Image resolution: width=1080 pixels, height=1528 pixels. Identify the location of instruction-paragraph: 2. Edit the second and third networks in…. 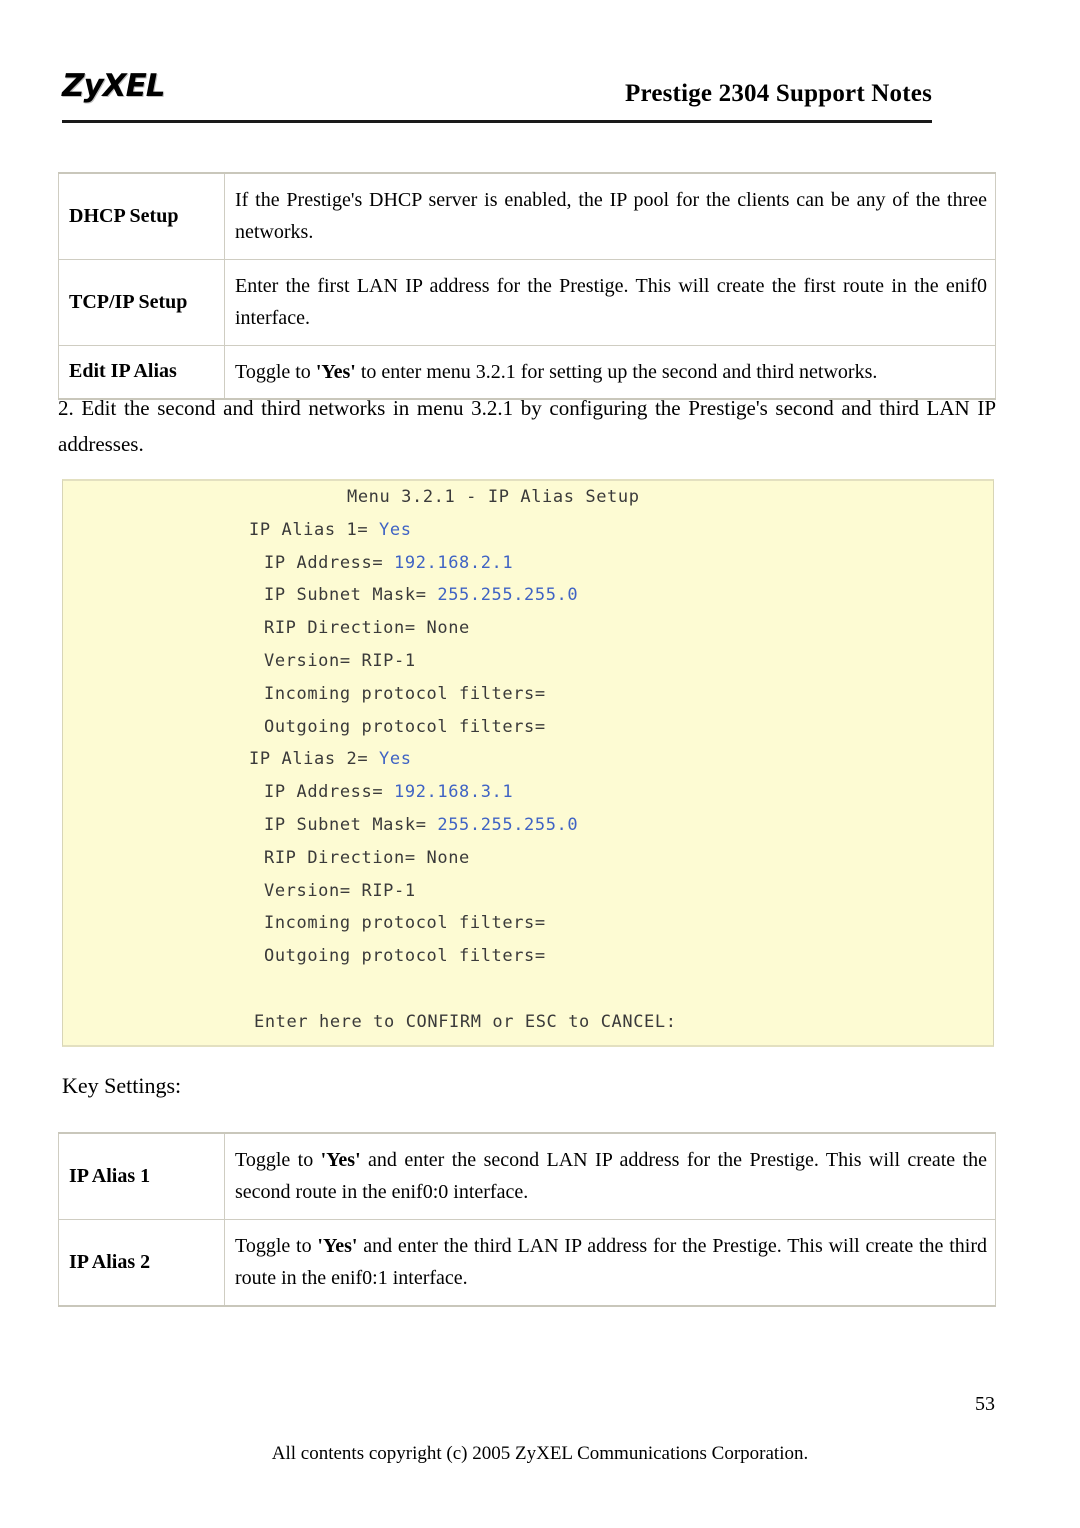
(527, 426).